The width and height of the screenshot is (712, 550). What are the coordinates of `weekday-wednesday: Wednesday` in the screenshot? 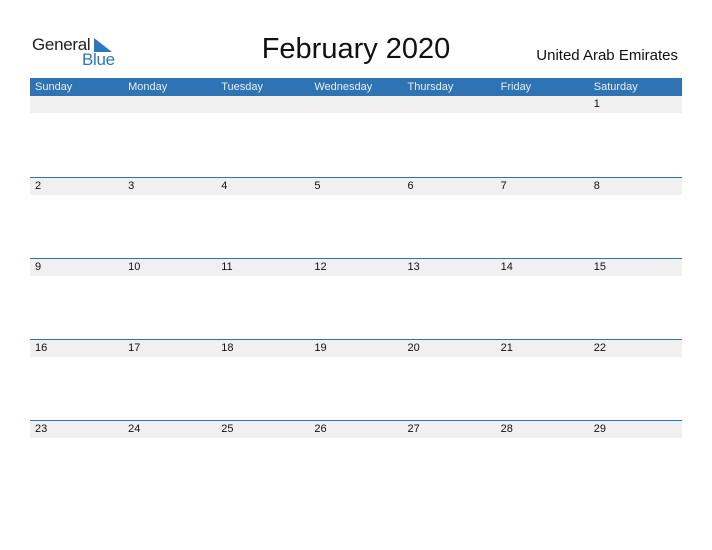 It's located at (343, 87).